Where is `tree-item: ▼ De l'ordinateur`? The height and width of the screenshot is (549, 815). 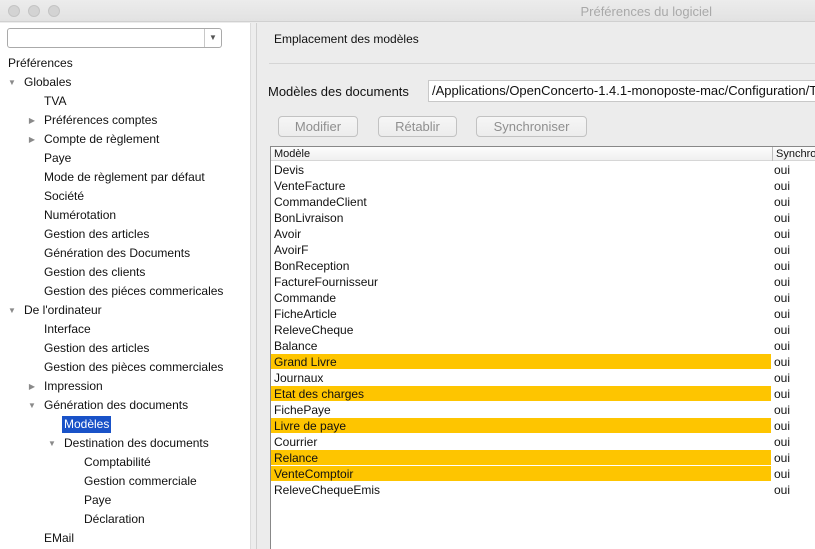 tree-item: ▼ De l'ordinateur is located at coordinates (125, 310).